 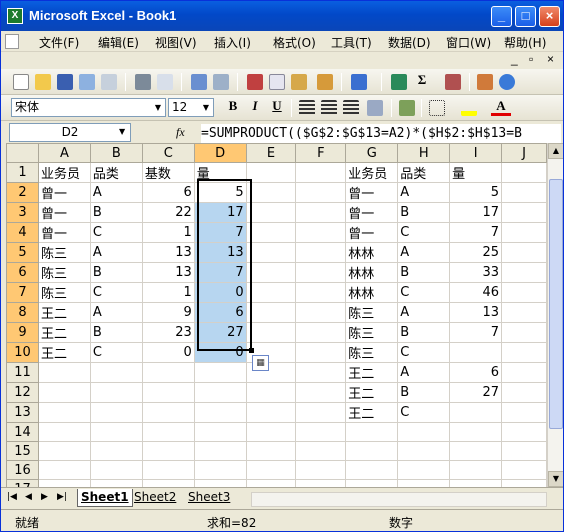 What do you see at coordinates (514, 59) in the screenshot?
I see `mdi-minimize-icon: _` at bounding box center [514, 59].